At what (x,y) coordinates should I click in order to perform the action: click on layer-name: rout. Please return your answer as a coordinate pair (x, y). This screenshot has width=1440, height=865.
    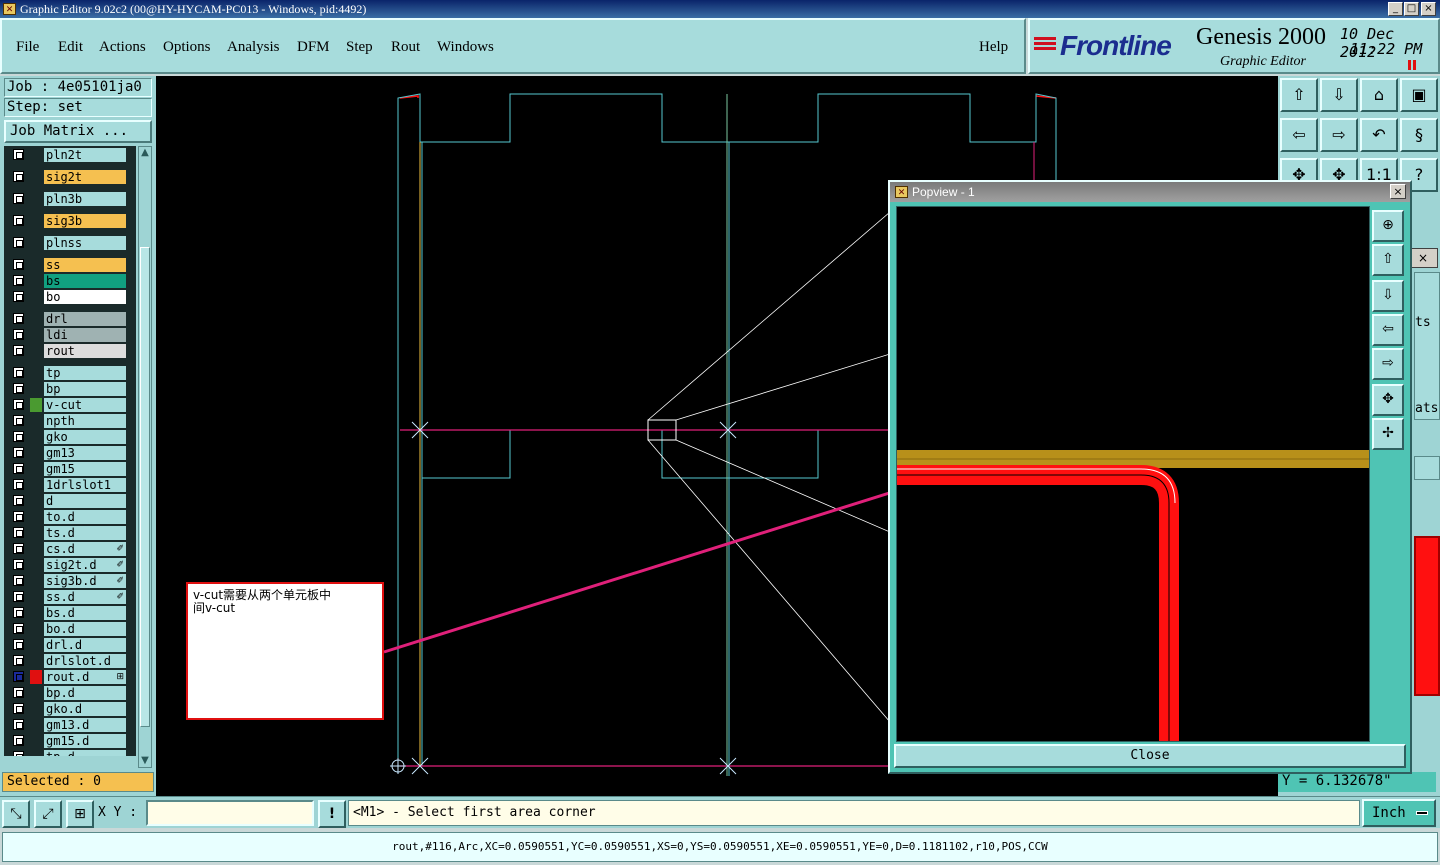
    Looking at the image, I should click on (85, 351).